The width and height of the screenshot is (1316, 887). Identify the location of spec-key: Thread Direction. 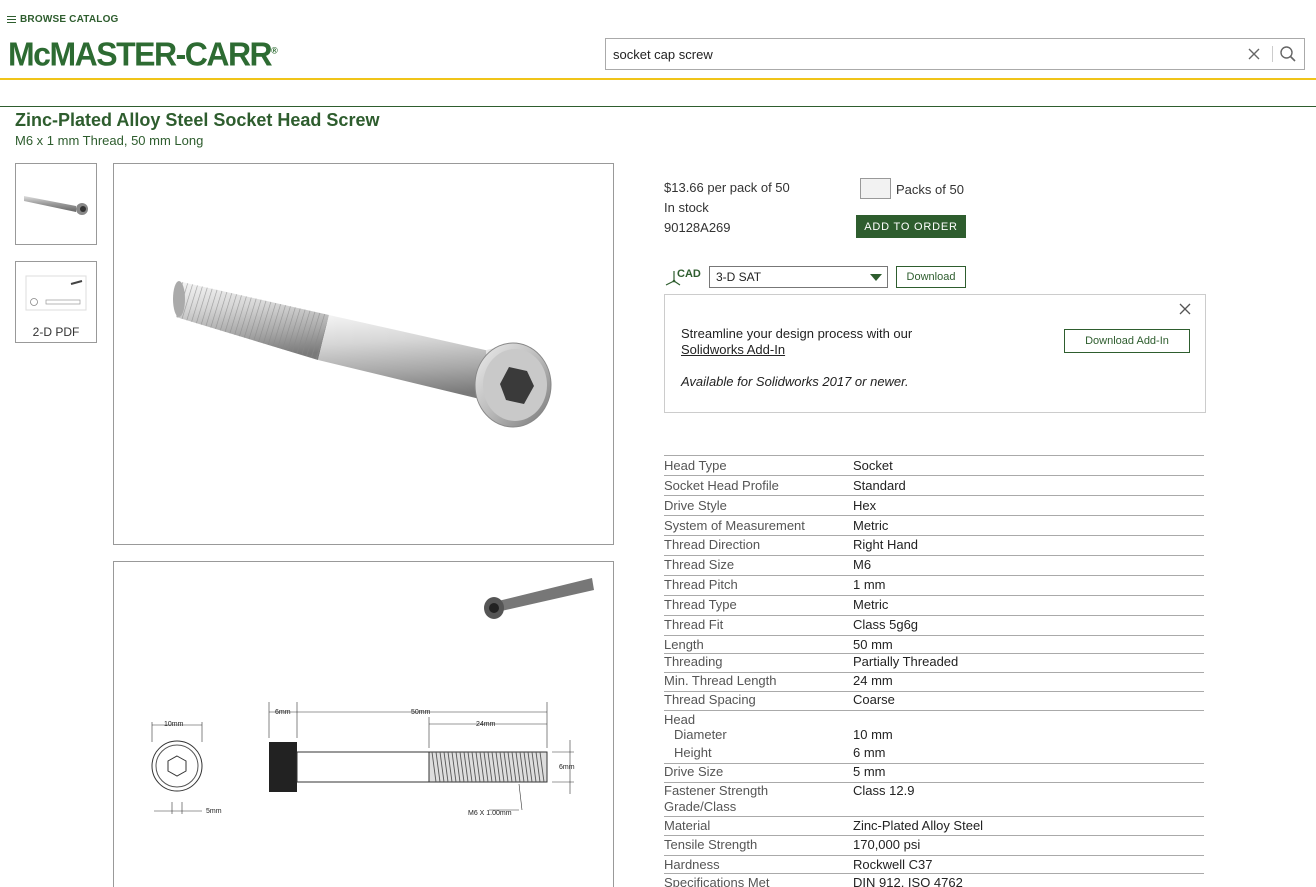
(712, 544).